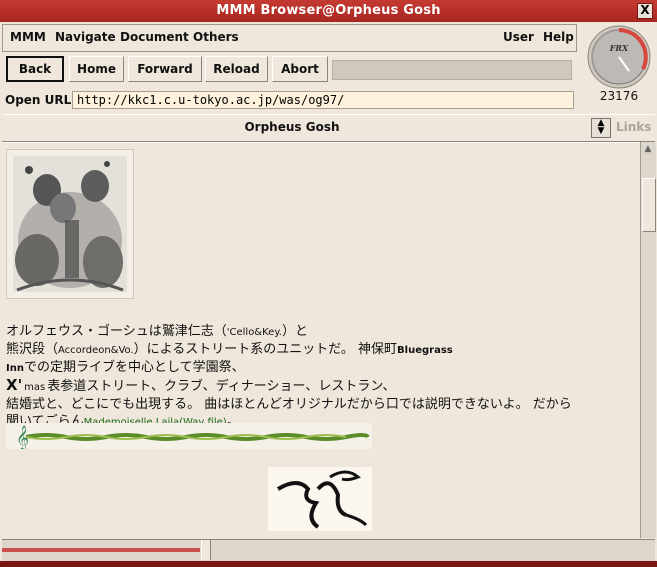 The width and height of the screenshot is (657, 567). Describe the element at coordinates (518, 37) in the screenshot. I see `menu-user: User` at that location.